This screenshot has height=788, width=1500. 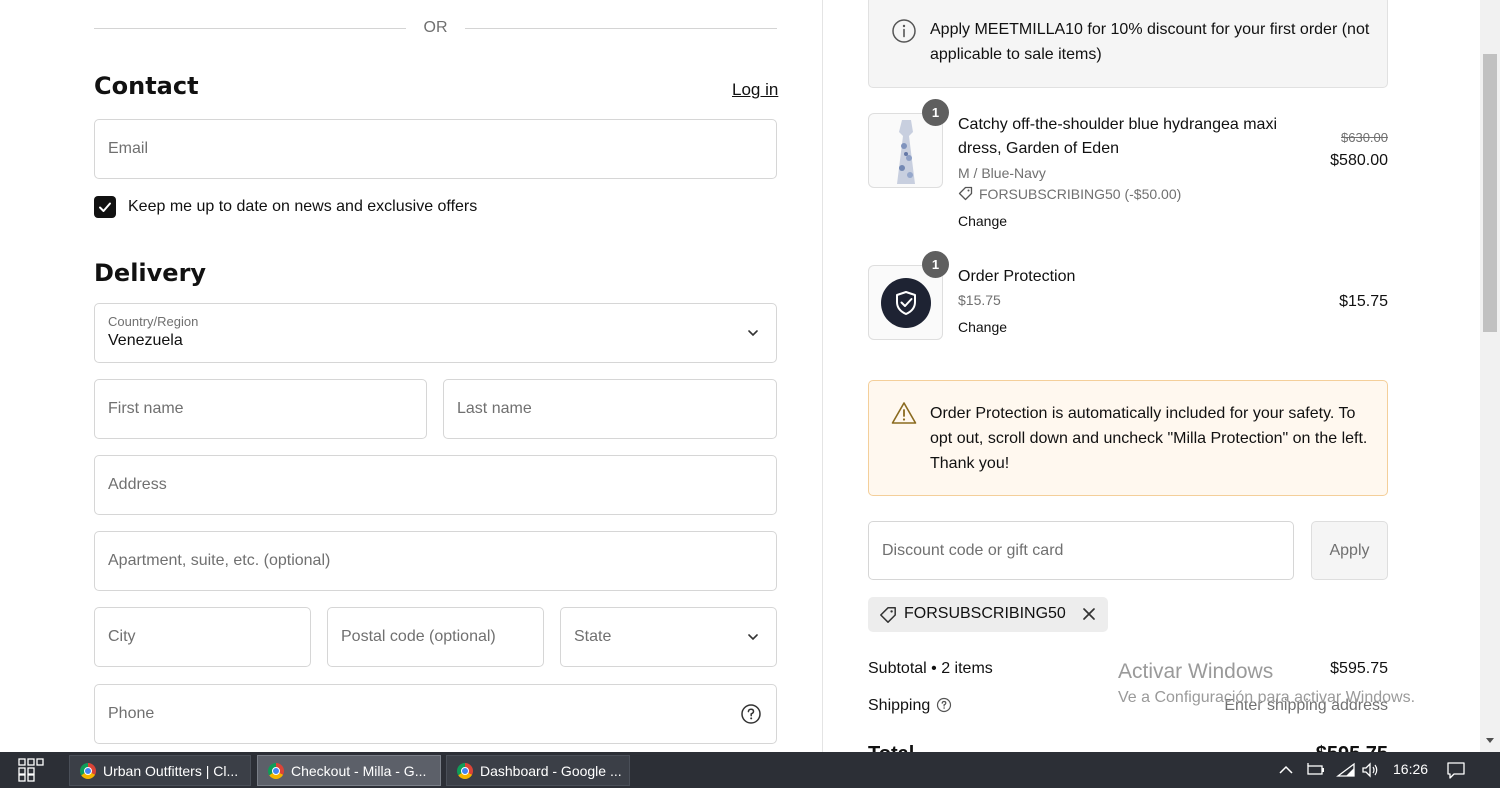 What do you see at coordinates (146, 86) in the screenshot?
I see `contact-heading: Contact` at bounding box center [146, 86].